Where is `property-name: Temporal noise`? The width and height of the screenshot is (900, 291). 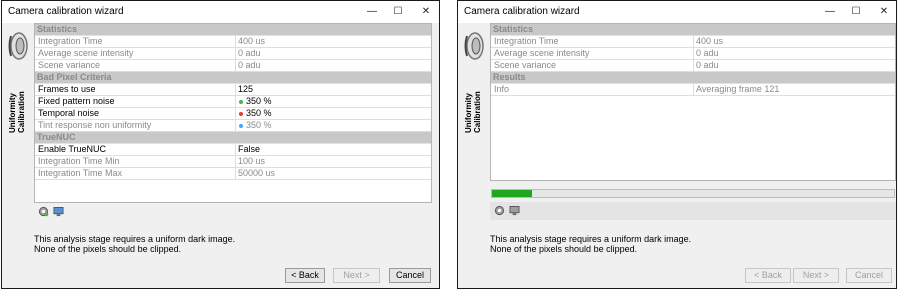 property-name: Temporal noise is located at coordinates (69, 113).